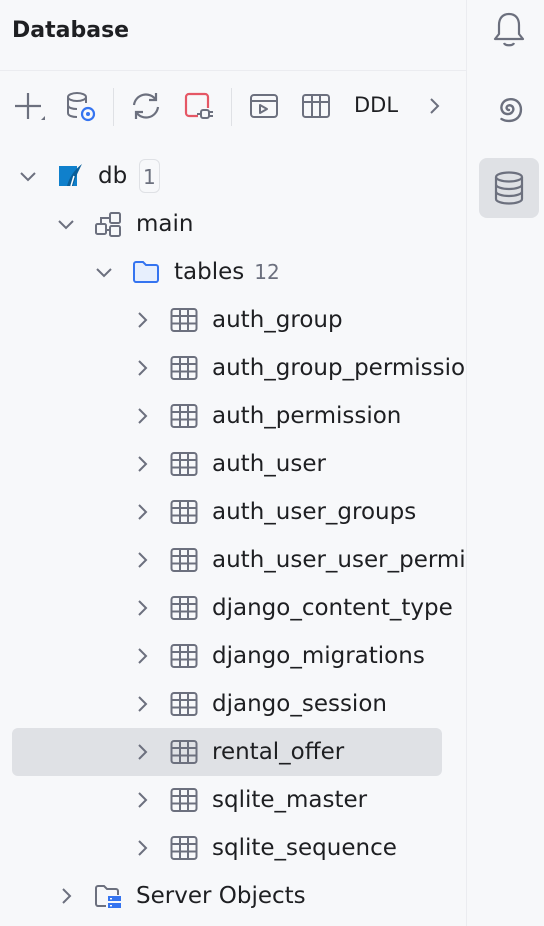  What do you see at coordinates (267, 272) in the screenshot?
I see `tables-count: 12` at bounding box center [267, 272].